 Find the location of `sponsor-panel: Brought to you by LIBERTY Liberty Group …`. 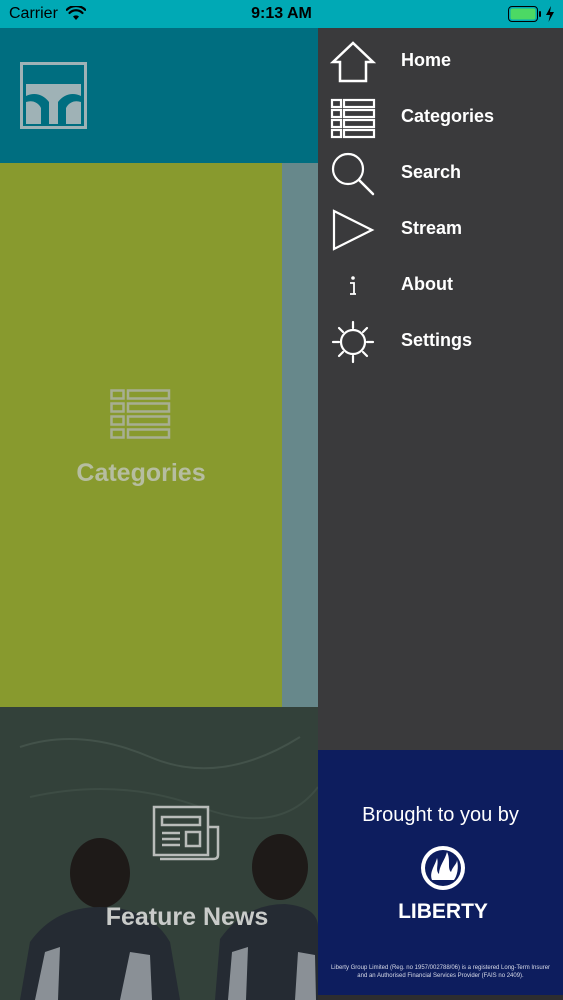

sponsor-panel: Brought to you by LIBERTY Liberty Group … is located at coordinates (440, 872).